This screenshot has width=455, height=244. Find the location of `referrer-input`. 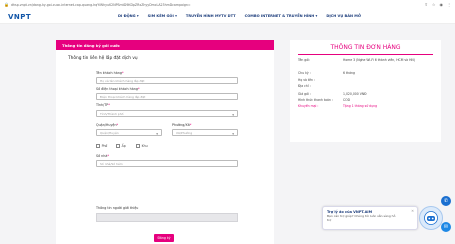

referrer-input is located at coordinates (167, 217).